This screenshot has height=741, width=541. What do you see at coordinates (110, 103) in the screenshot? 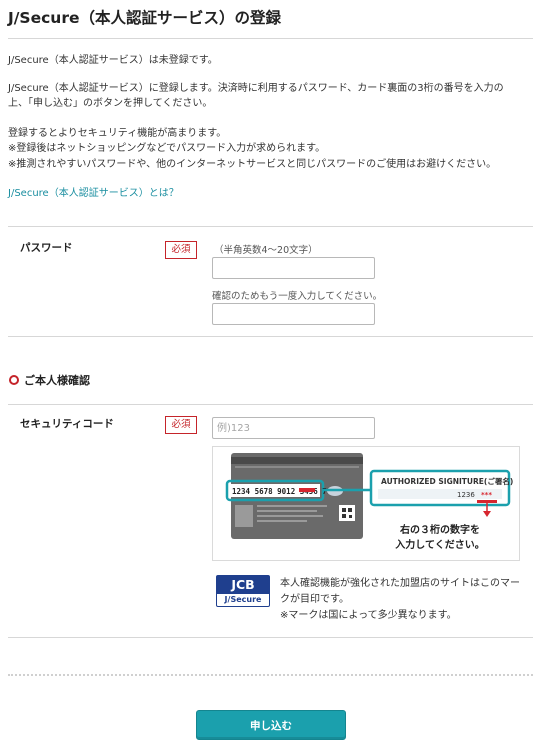
I see `instruction-line-2: 上、「申し込む」のボタンを押してください。` at bounding box center [110, 103].